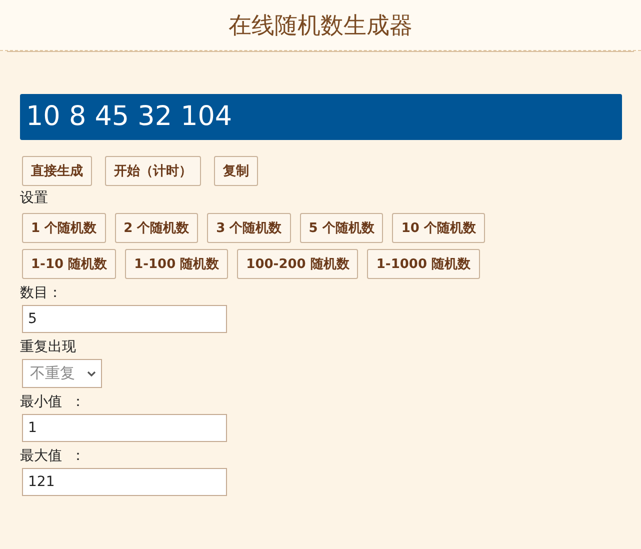 The width and height of the screenshot is (641, 549). Describe the element at coordinates (53, 402) in the screenshot. I see `field-label: 最小值 ：` at that location.